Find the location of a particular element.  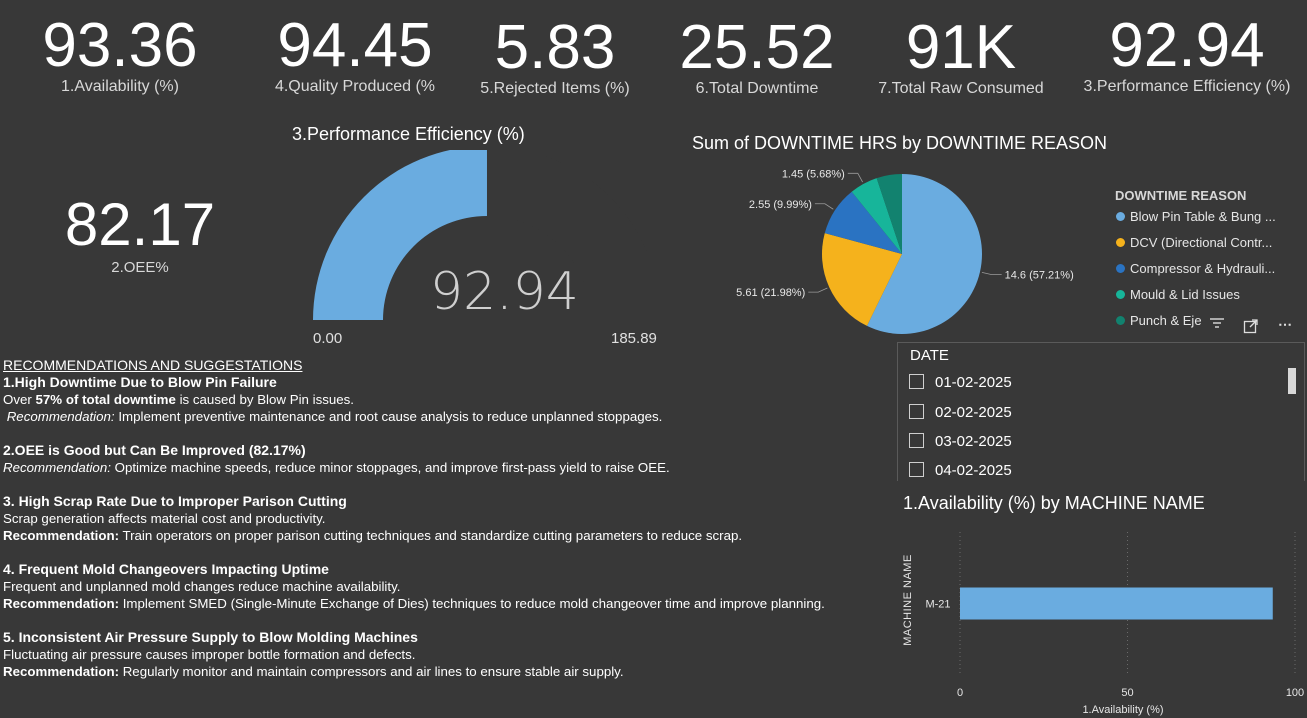

text: Over is located at coordinates (19, 399).